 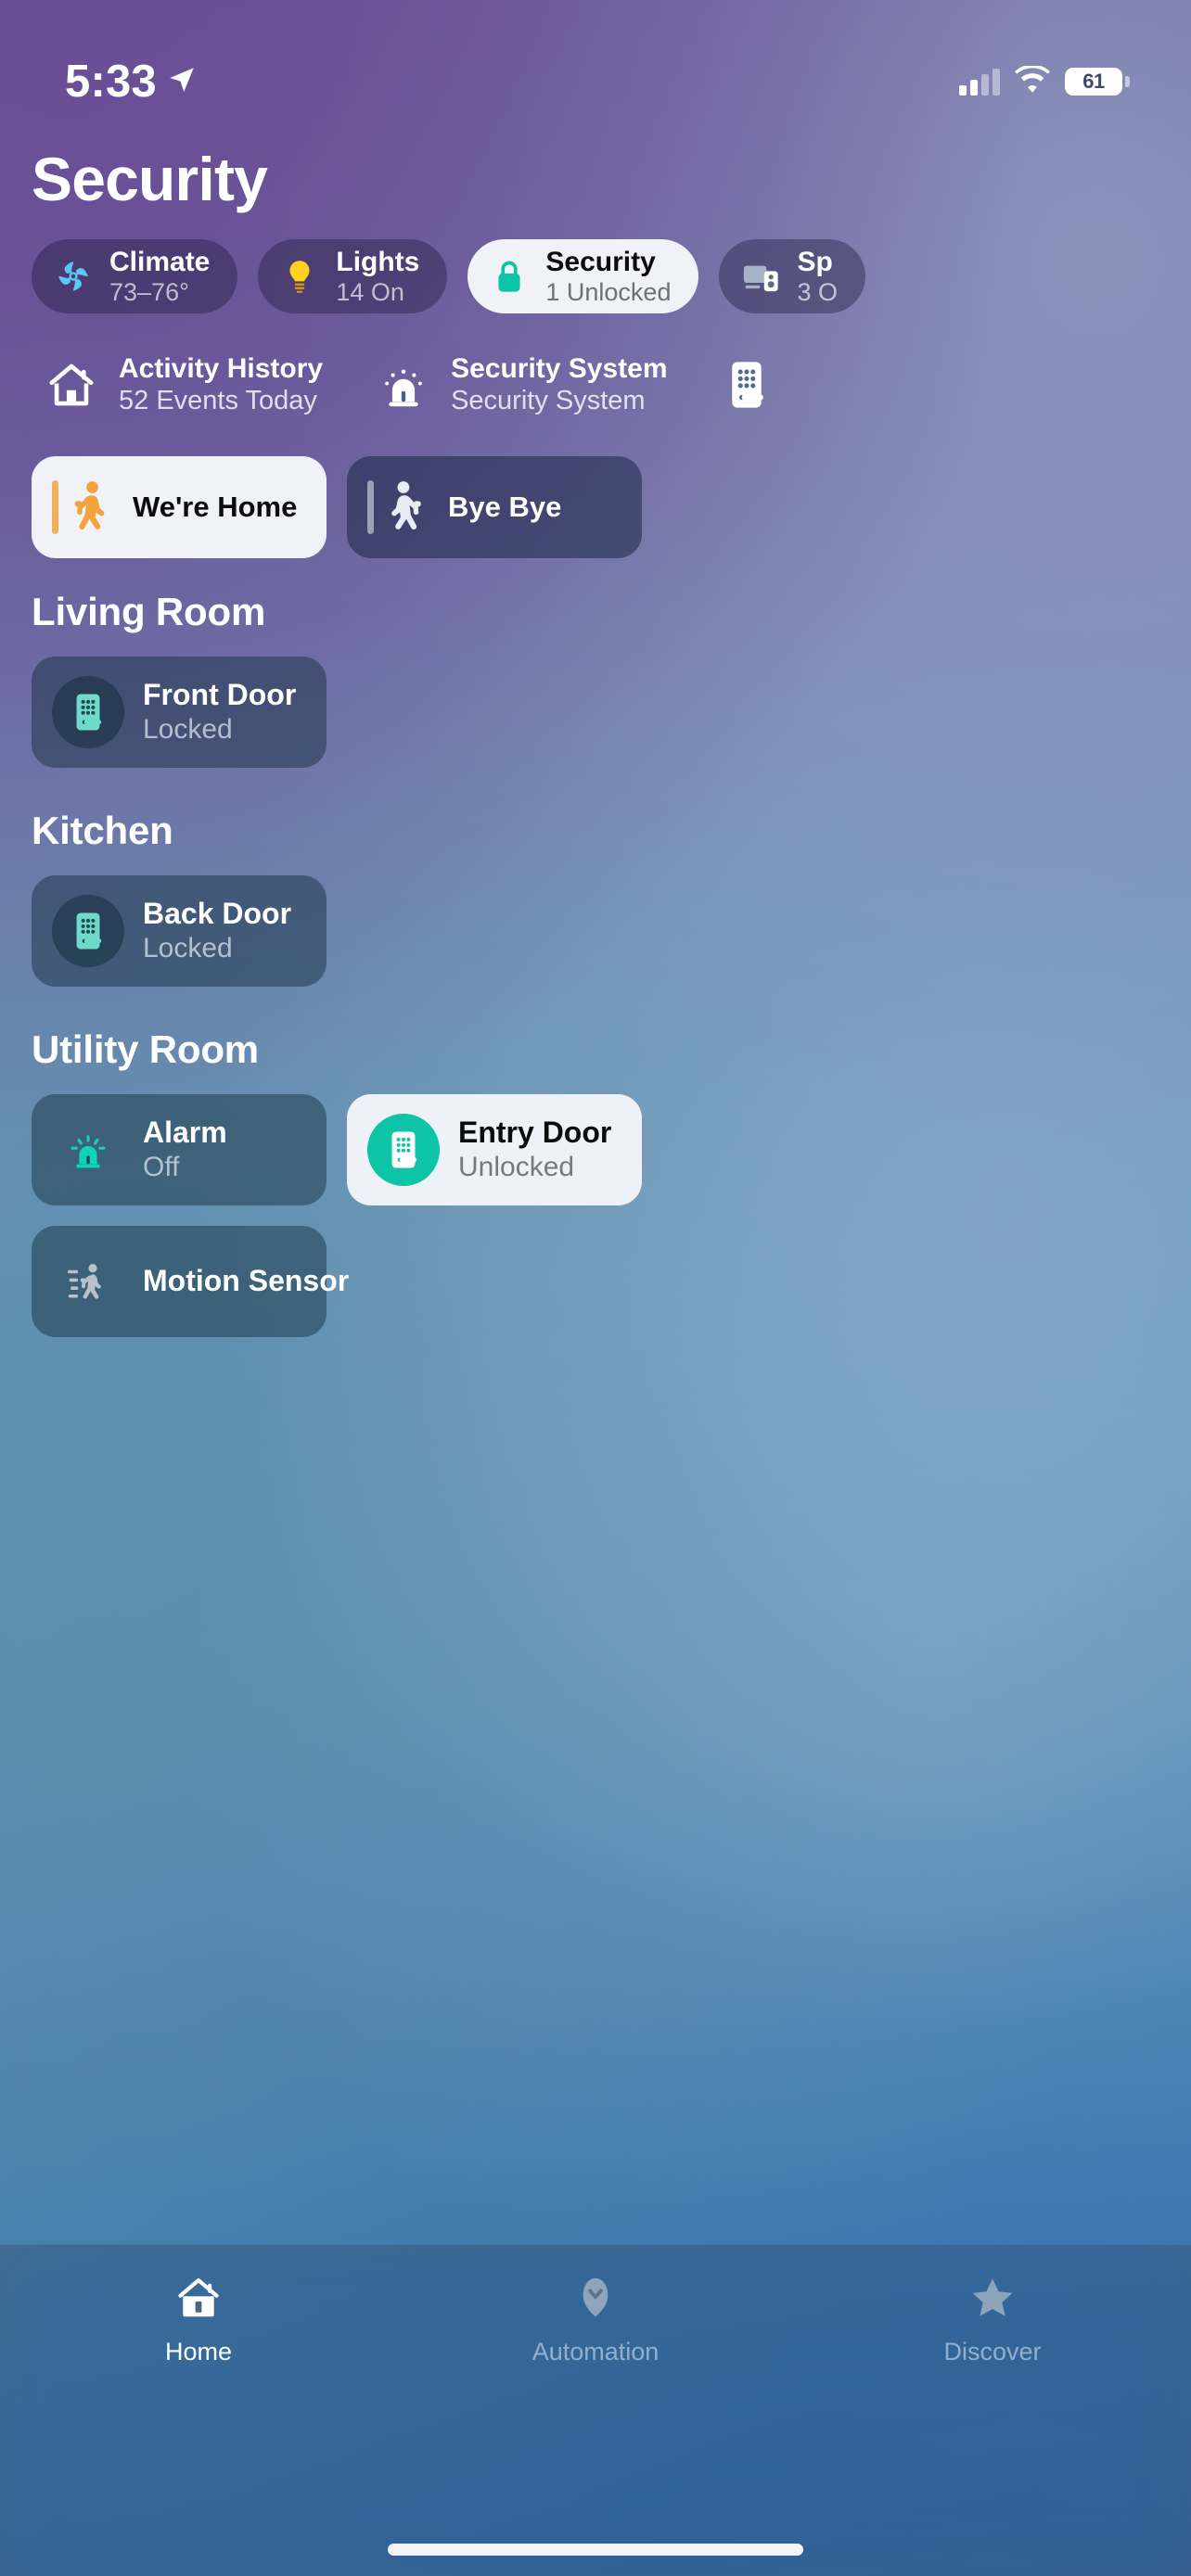 I want to click on category-label: Security, so click(x=600, y=262).